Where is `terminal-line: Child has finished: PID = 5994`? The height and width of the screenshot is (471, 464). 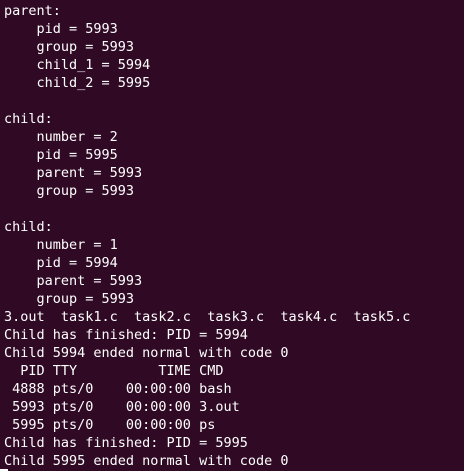 terminal-line: Child has finished: PID = 5994 is located at coordinates (126, 335).